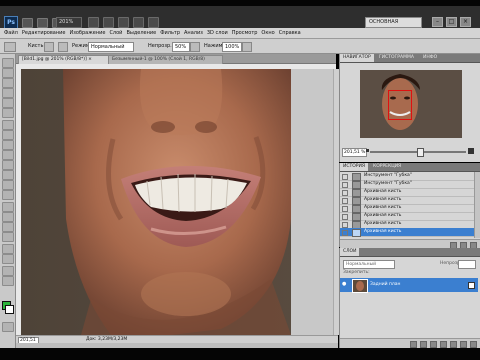 This screenshot has height=360, width=480. I want to click on tools-panel, so click(8, 201).